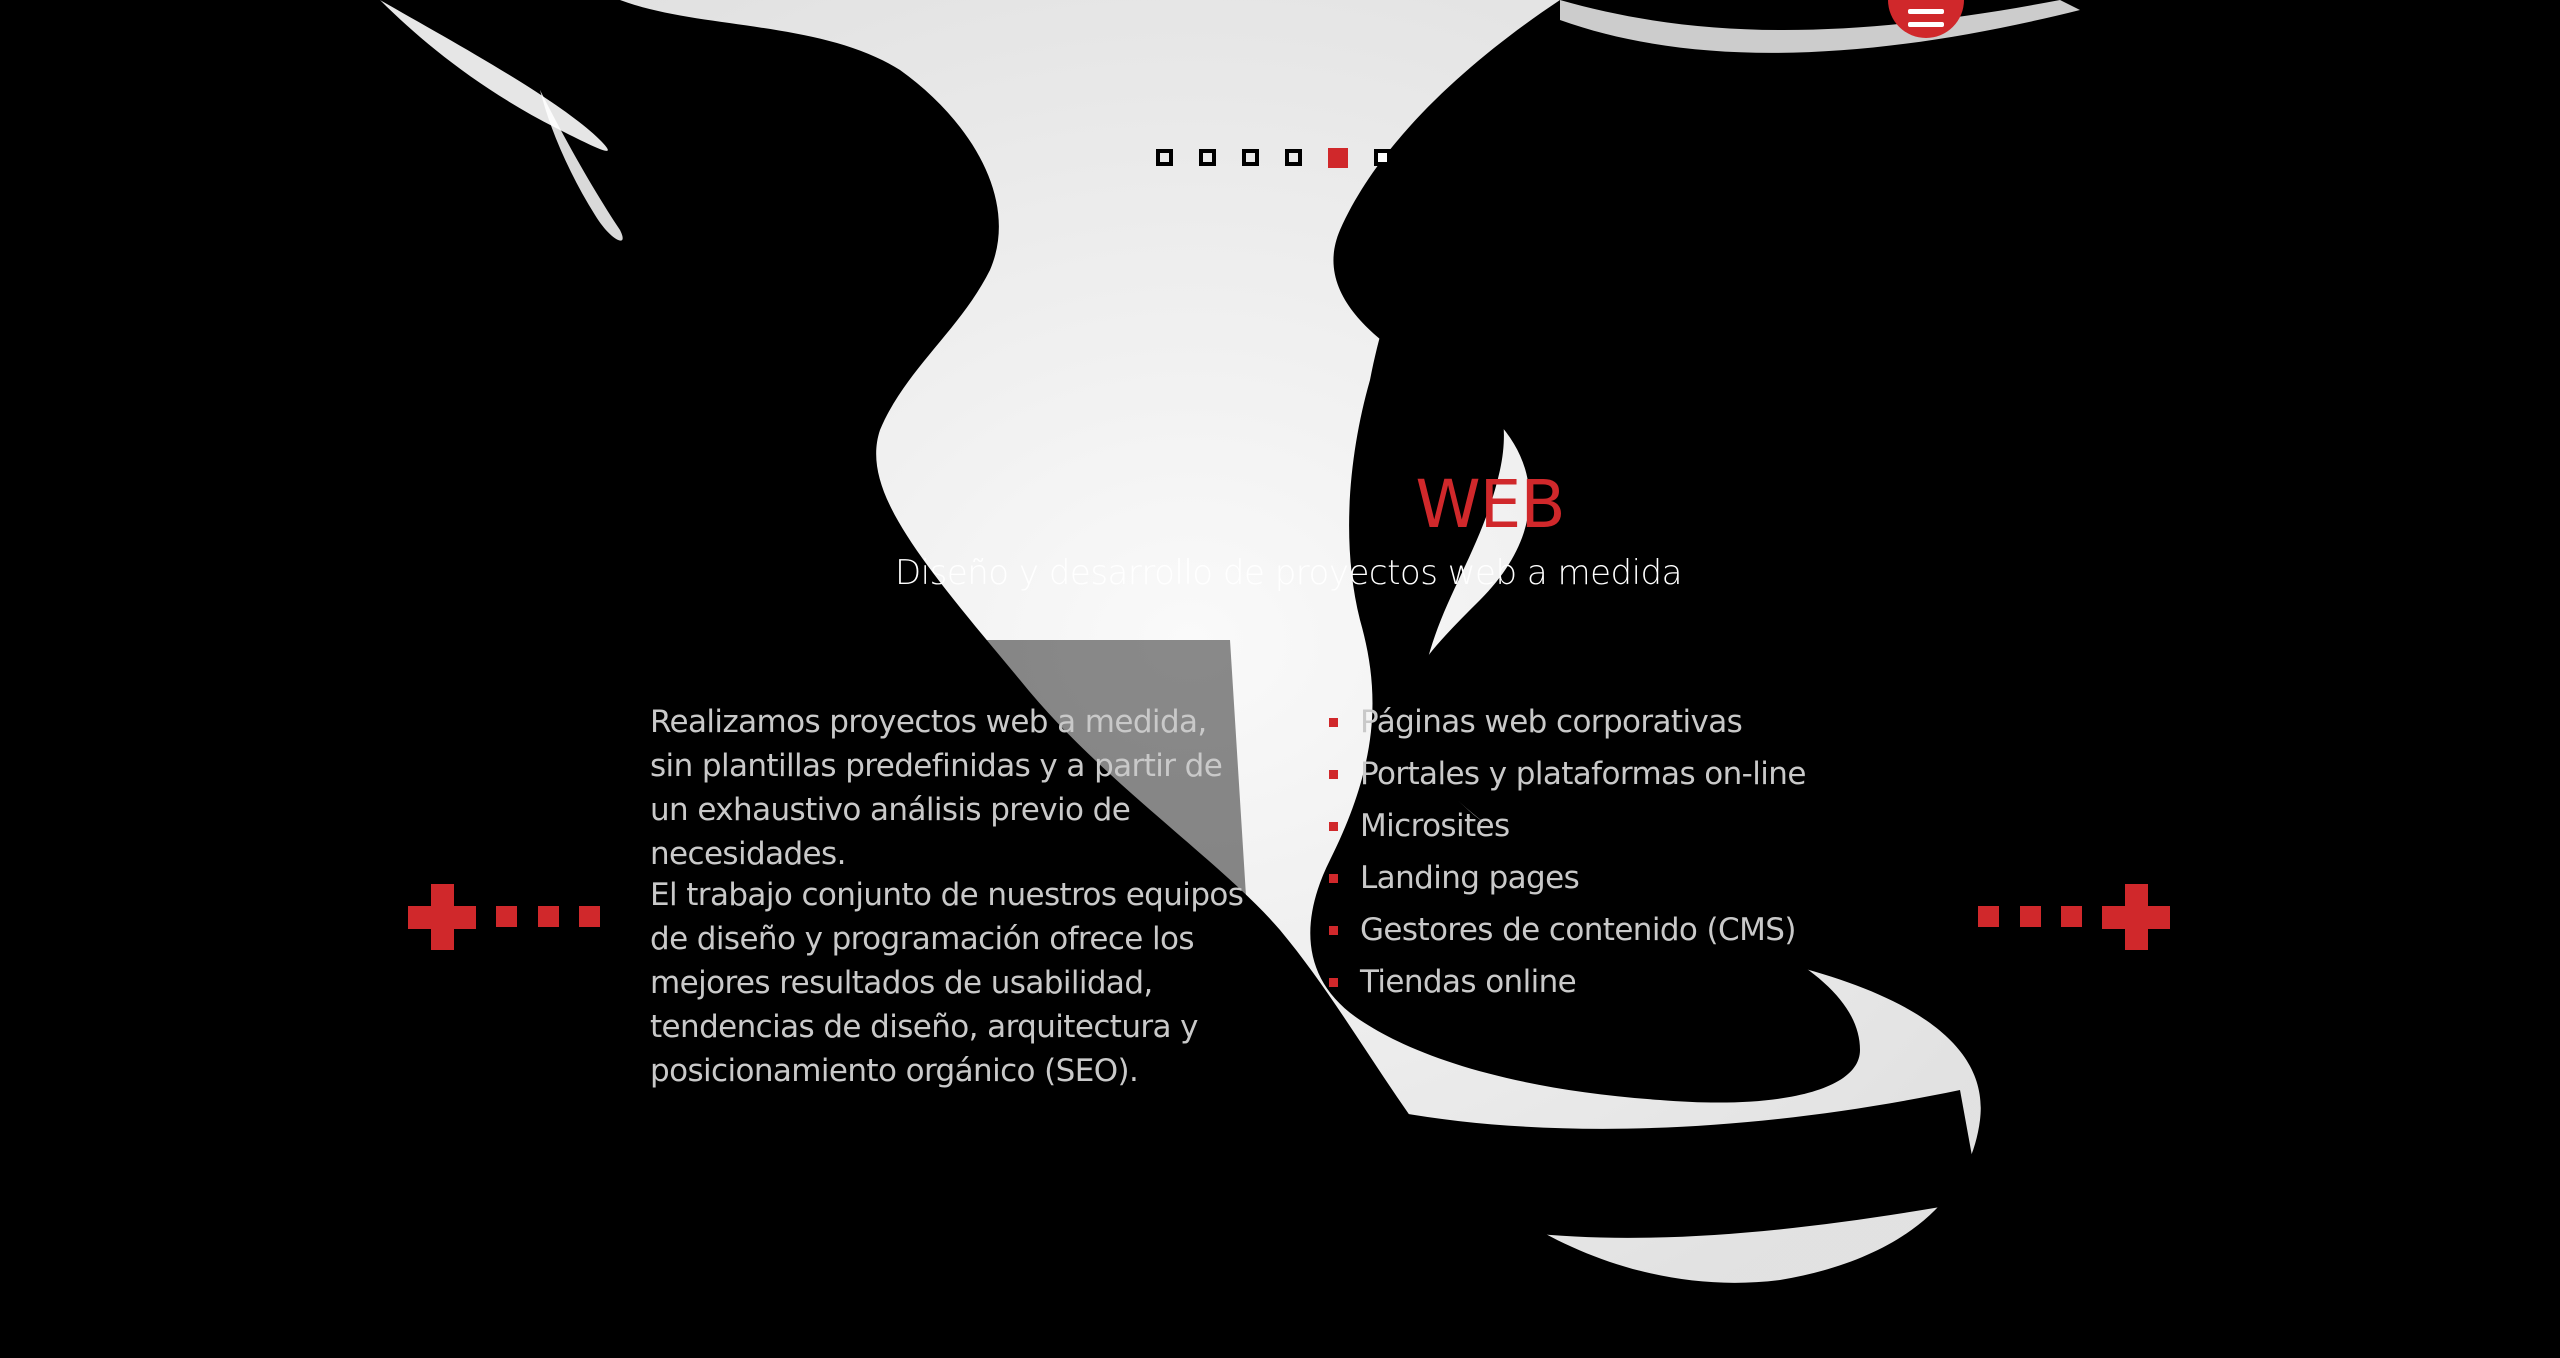  What do you see at coordinates (1565, 882) in the screenshot?
I see `feature-item: Landing pages` at bounding box center [1565, 882].